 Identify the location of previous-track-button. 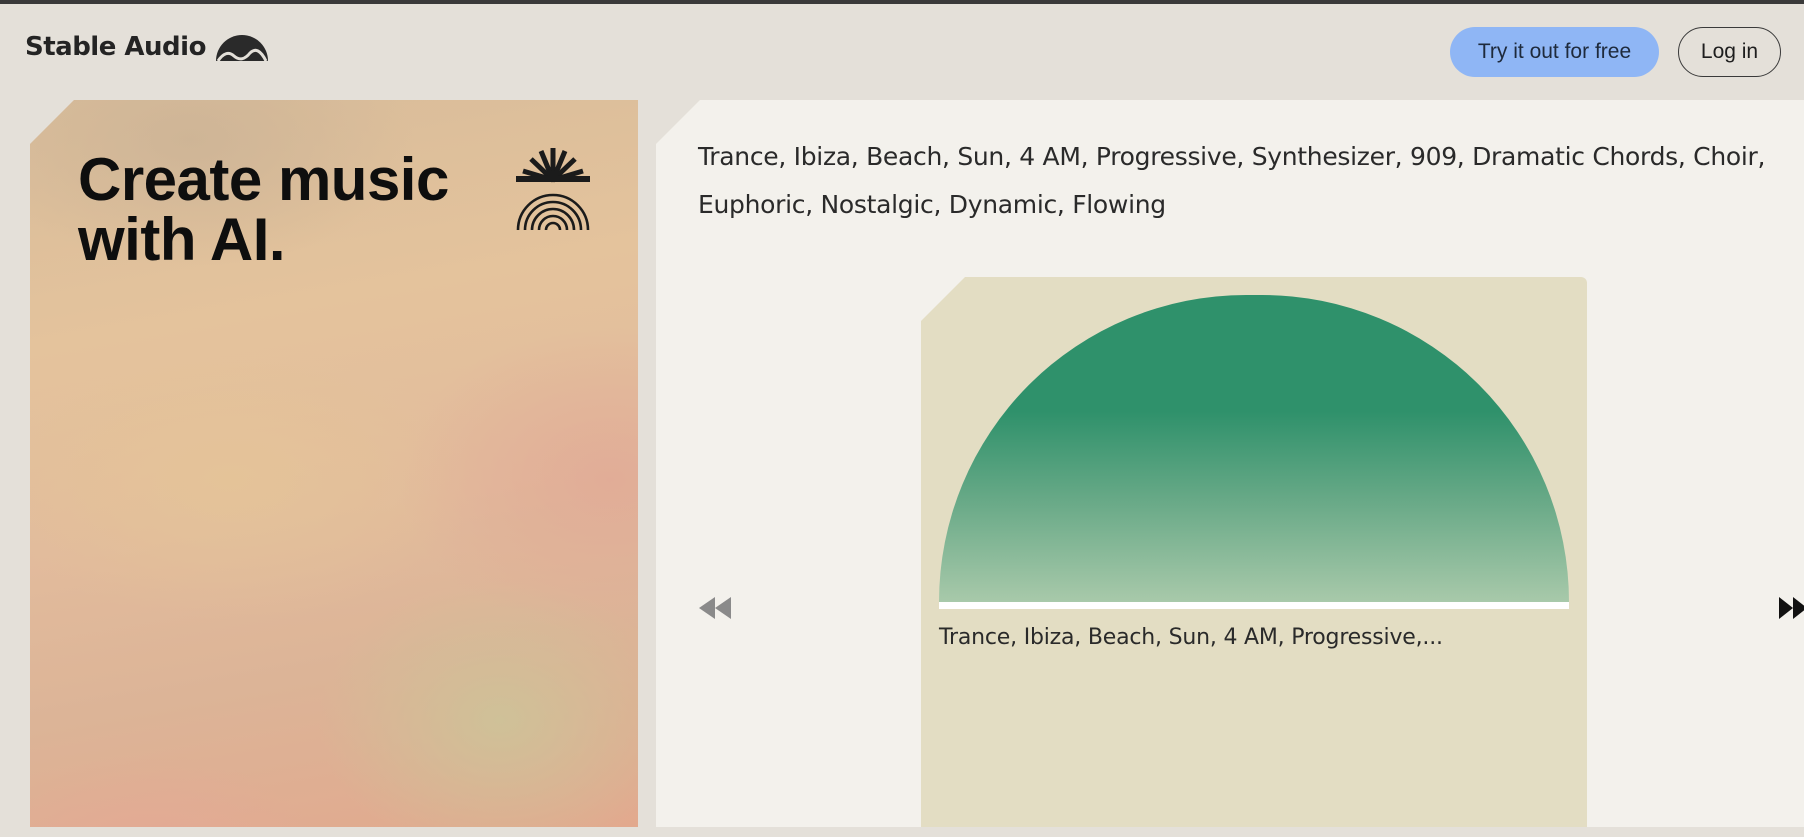
(715, 608).